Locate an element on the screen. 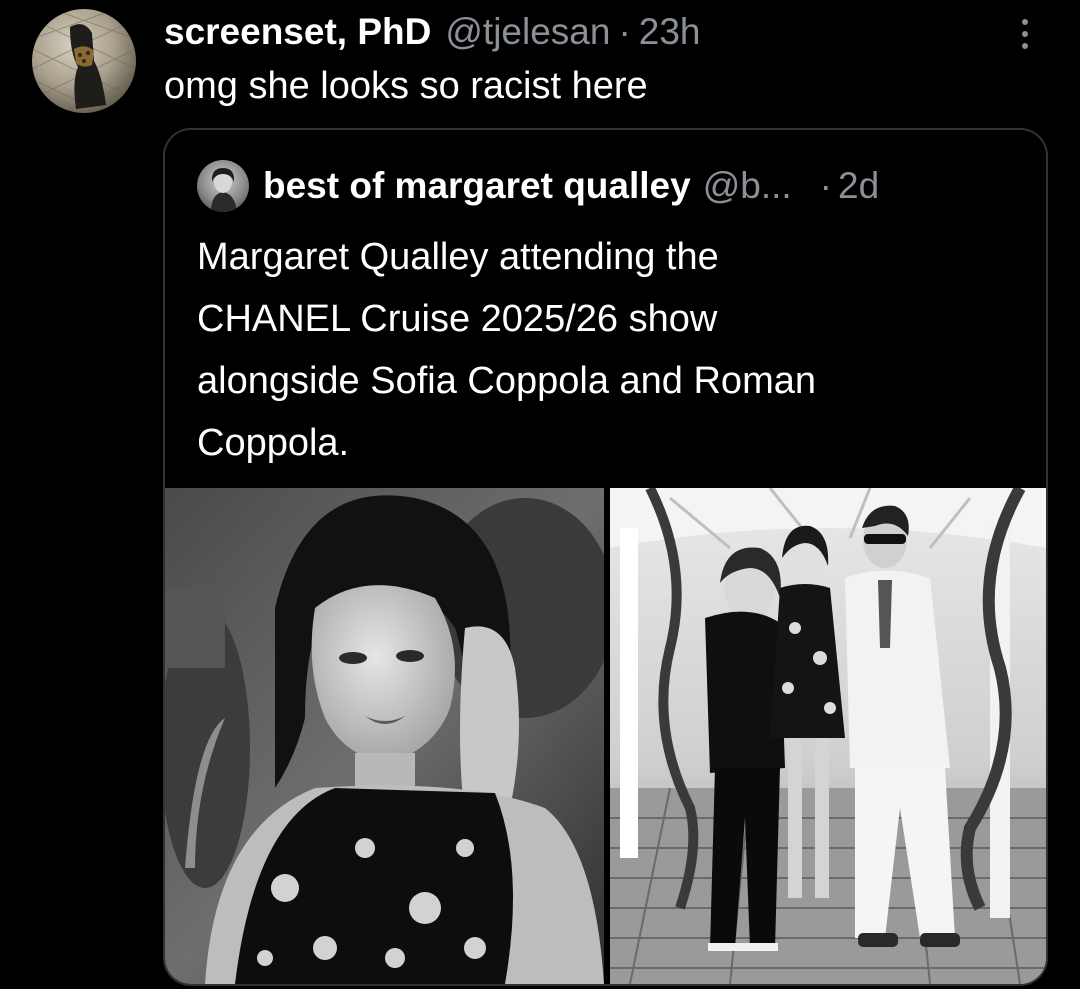  avatar-image is located at coordinates (84, 61).